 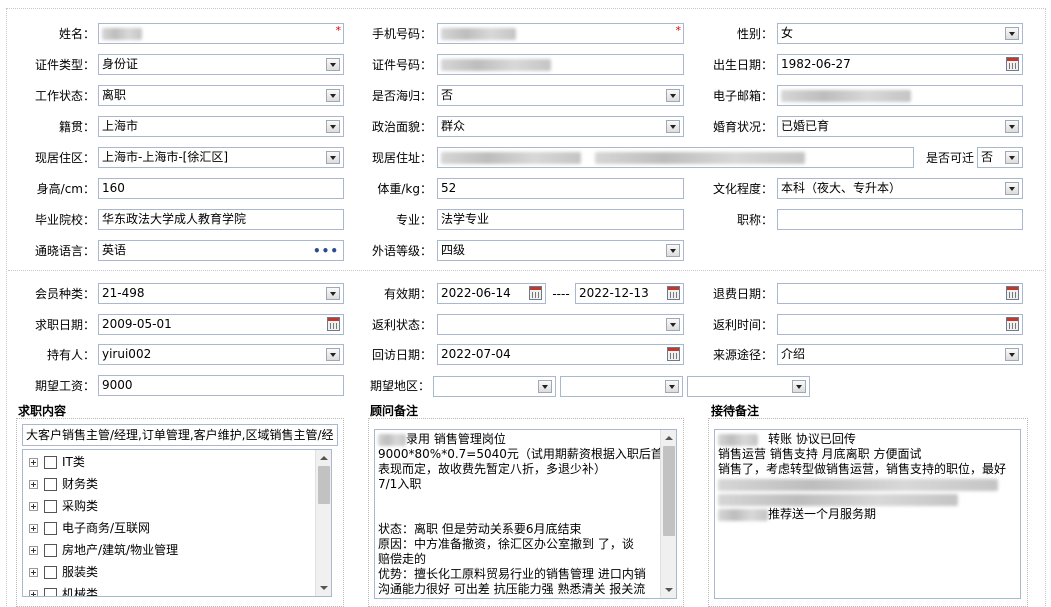 I want to click on member-type-select: 21-498, so click(x=221, y=293).